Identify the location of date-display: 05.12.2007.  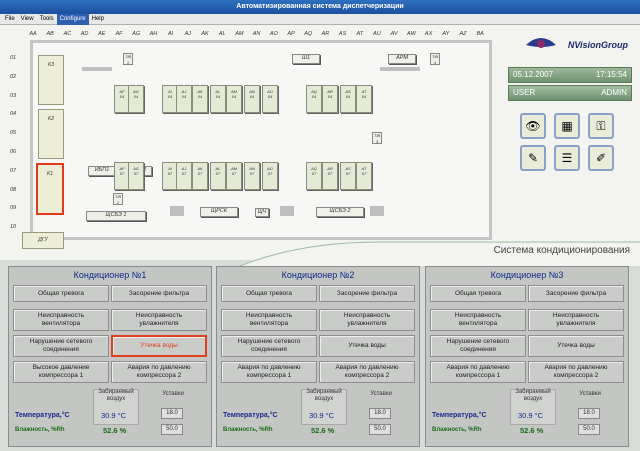
(533, 74).